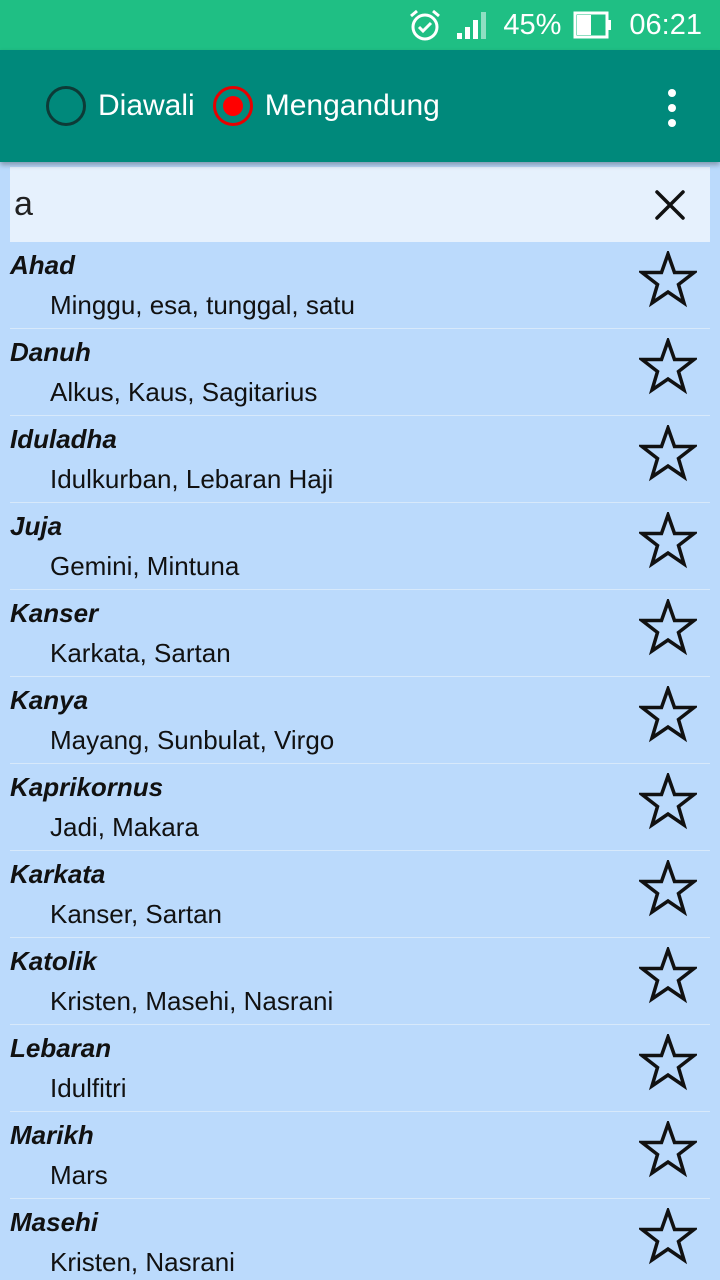 This screenshot has width=720, height=1280. Describe the element at coordinates (360, 894) in the screenshot. I see `list-item: Karkata Kanser, Sartan` at that location.